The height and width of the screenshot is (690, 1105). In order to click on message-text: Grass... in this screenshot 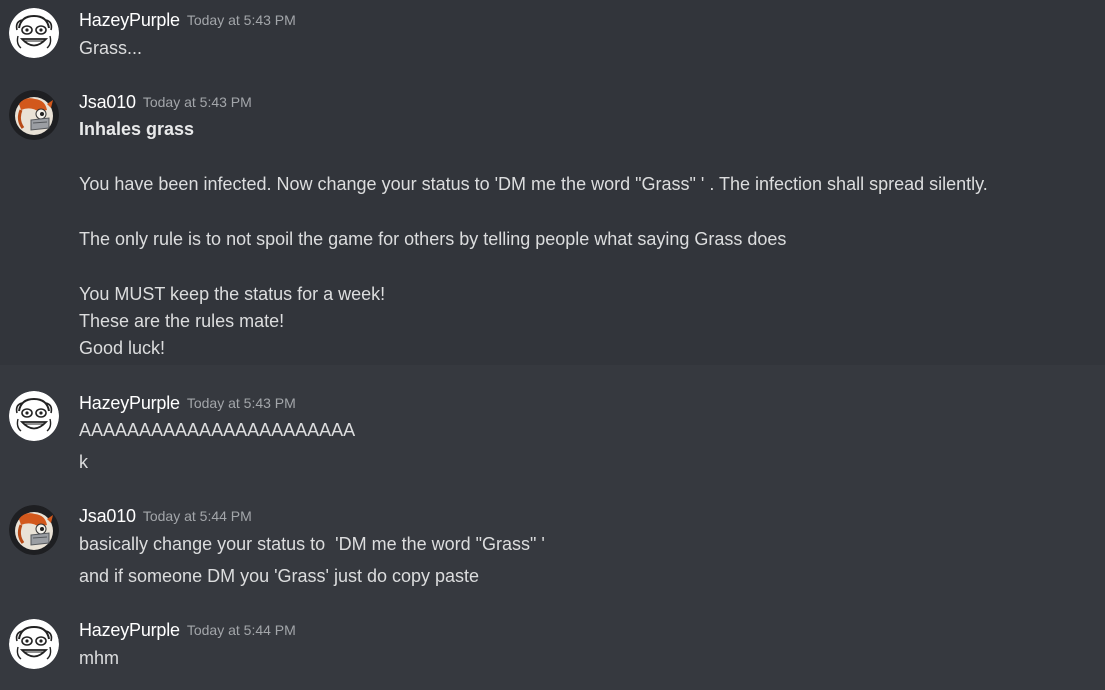, I will do `click(111, 48)`.